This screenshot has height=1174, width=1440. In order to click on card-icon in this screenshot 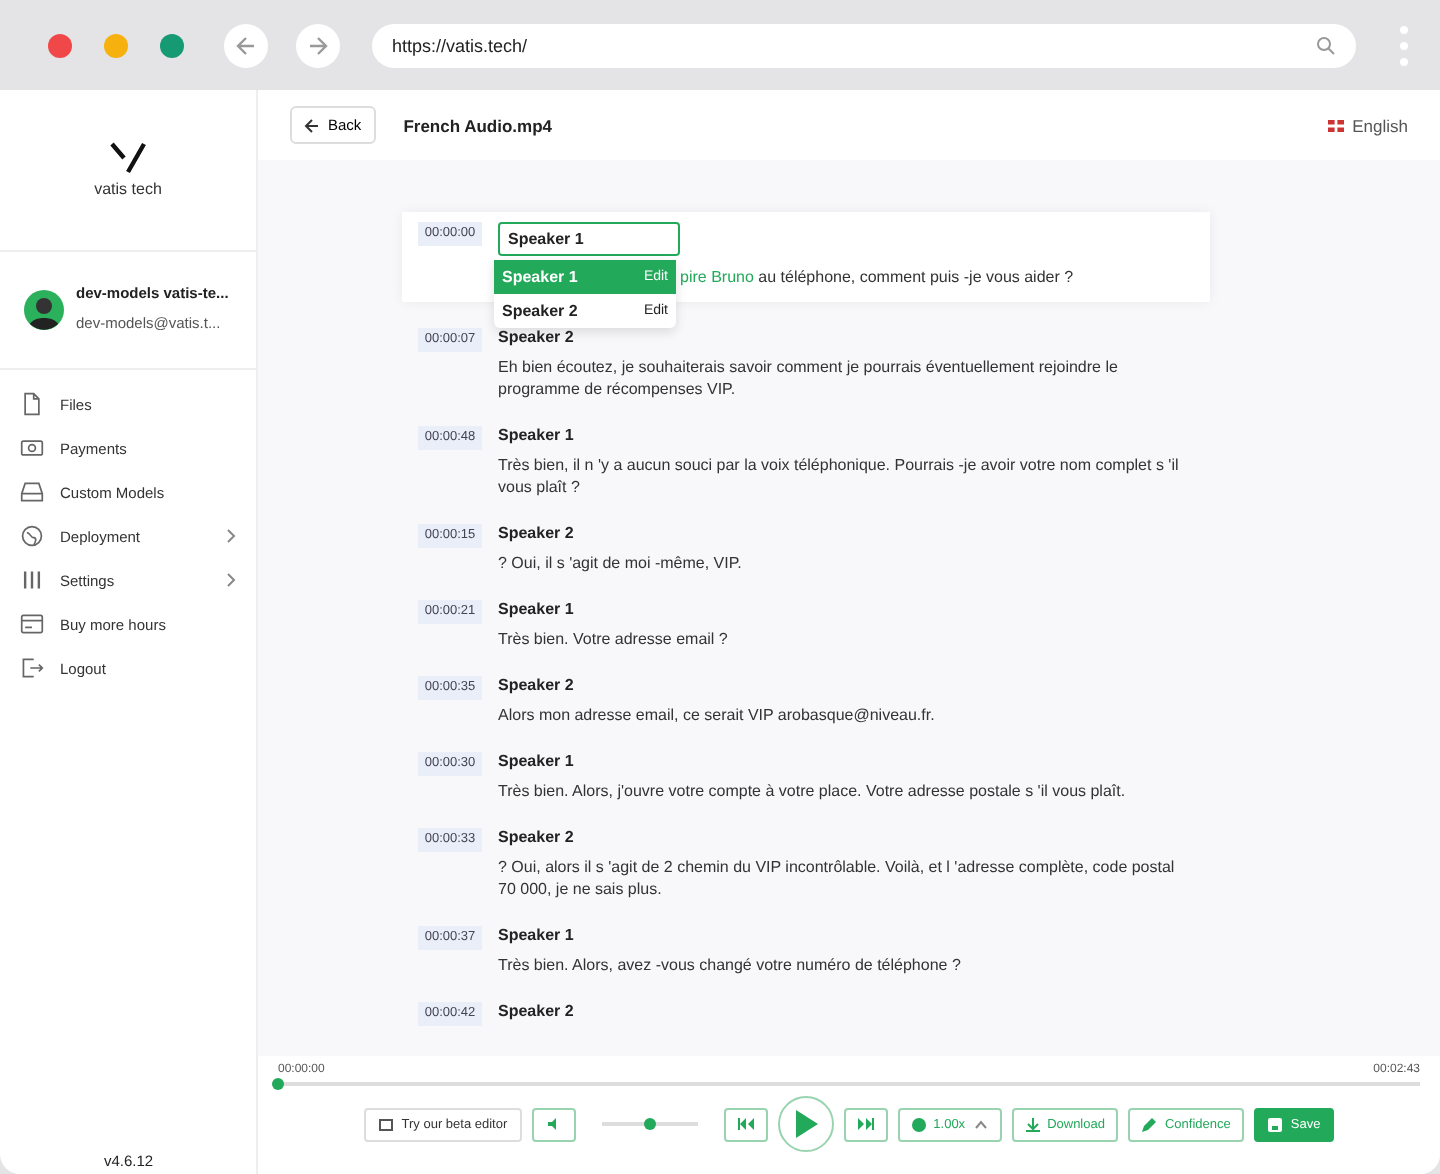, I will do `click(32, 624)`.